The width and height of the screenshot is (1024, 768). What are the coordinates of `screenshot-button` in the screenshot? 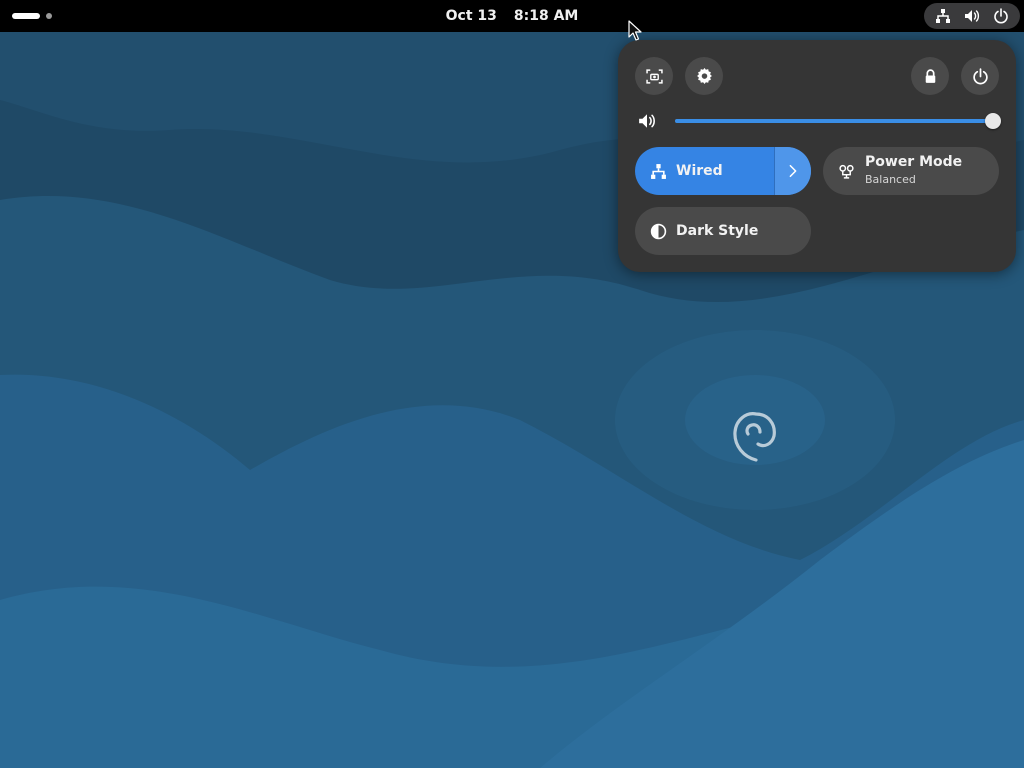 It's located at (654, 76).